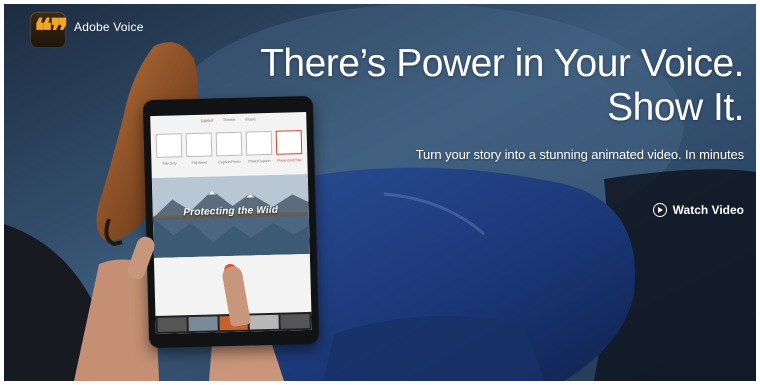  I want to click on layout-thumbnails, so click(229, 144).